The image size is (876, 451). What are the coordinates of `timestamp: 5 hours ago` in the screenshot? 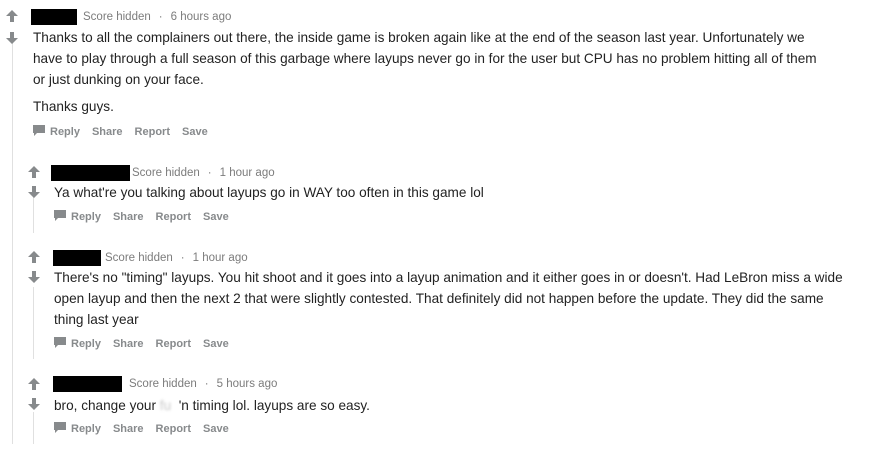 It's located at (247, 384).